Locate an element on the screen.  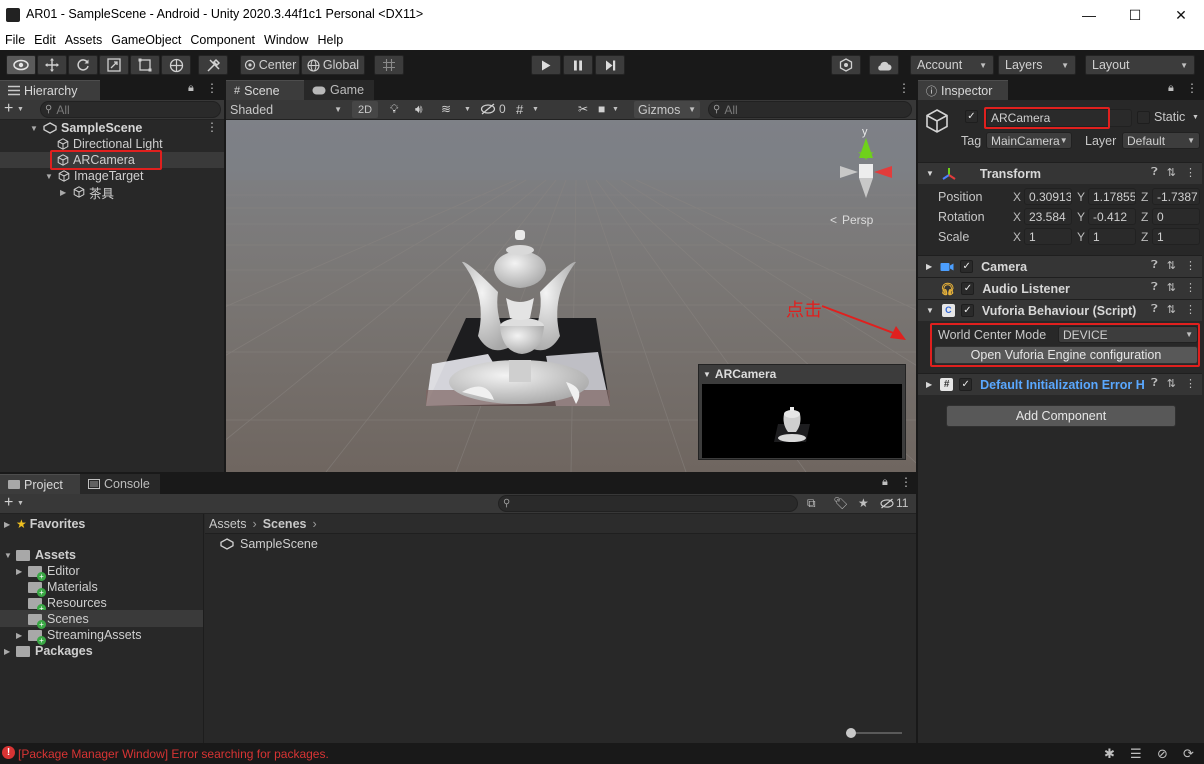
custom-tool-button is located at coordinates (213, 65).